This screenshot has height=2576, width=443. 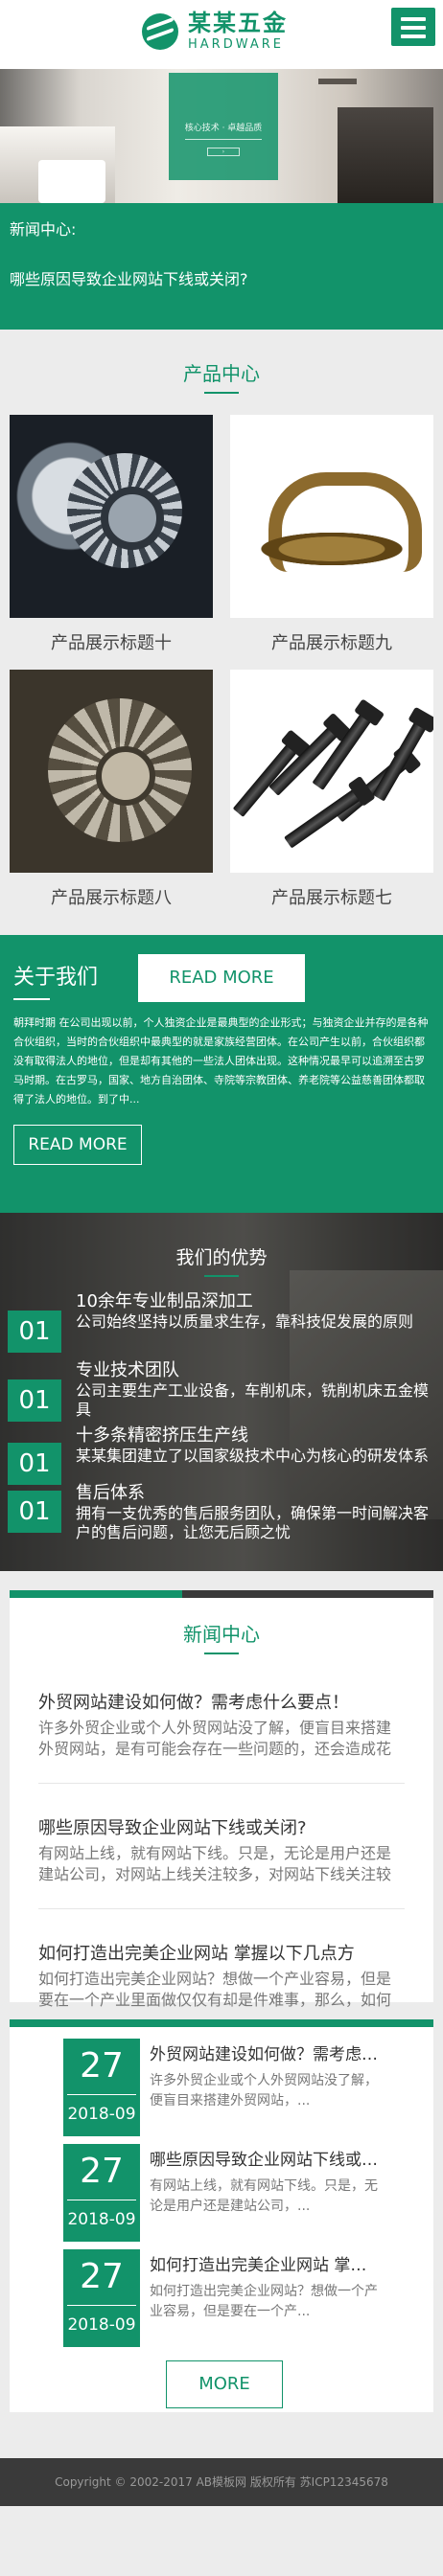 What do you see at coordinates (331, 516) in the screenshot?
I see `brass-handle-image` at bounding box center [331, 516].